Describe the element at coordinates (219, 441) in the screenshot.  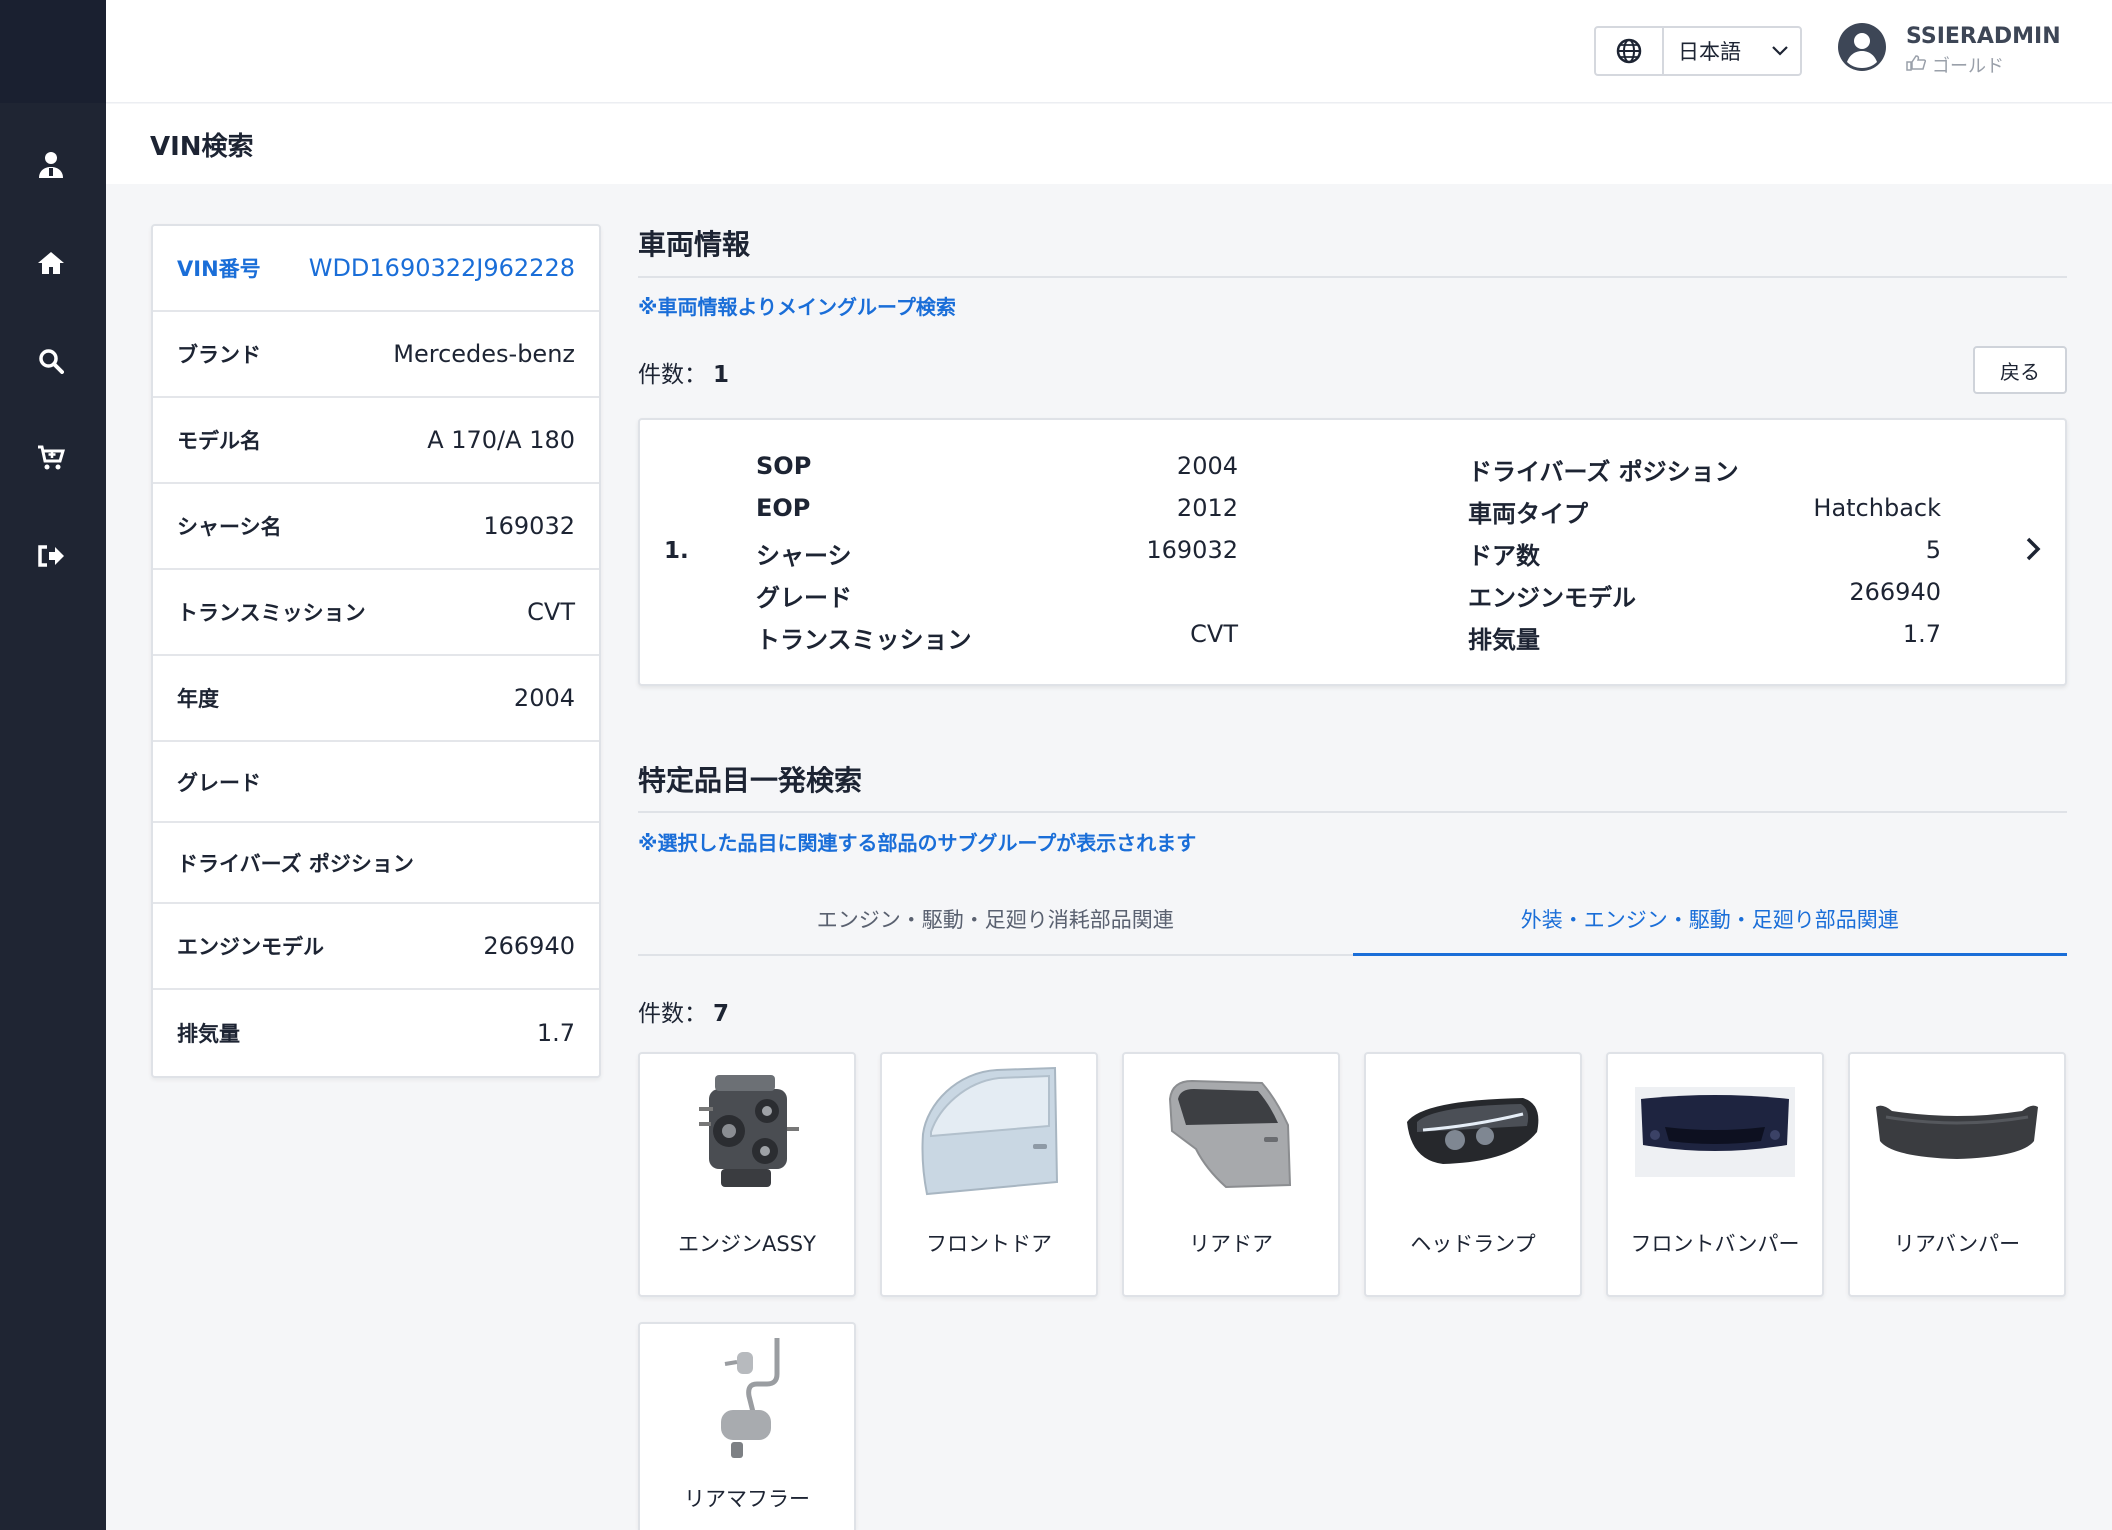
I see `model-label: モデル名` at that location.